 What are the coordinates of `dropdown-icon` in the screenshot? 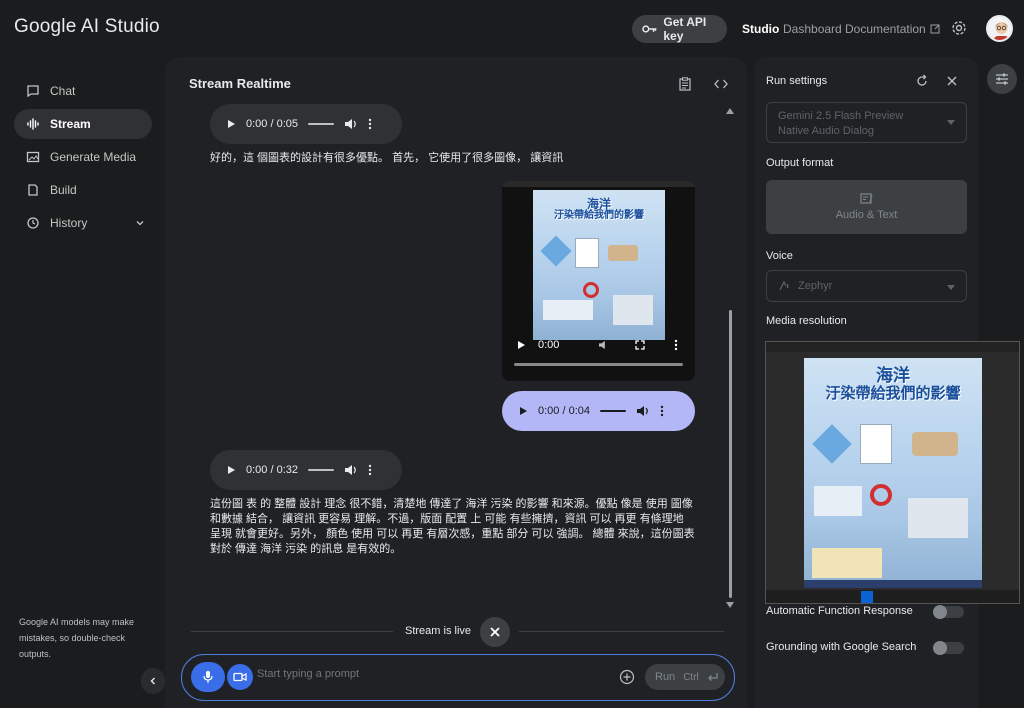 It's located at (951, 287).